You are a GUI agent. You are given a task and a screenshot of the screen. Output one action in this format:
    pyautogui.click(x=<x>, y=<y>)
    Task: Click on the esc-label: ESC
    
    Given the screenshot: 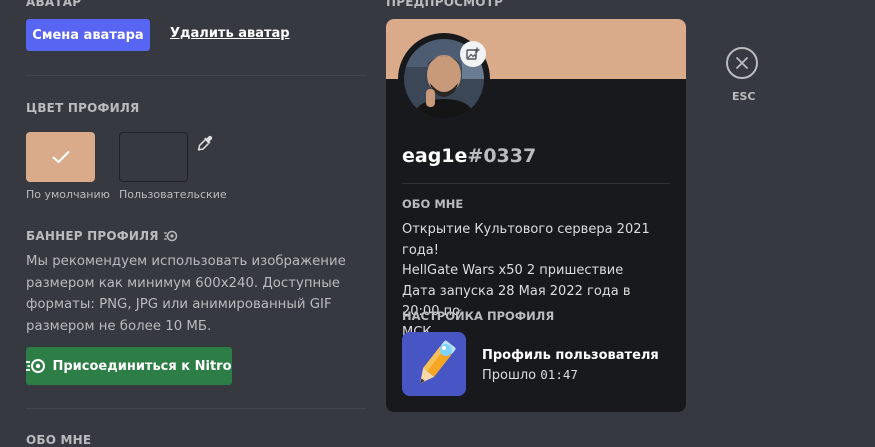 What is the action you would take?
    pyautogui.click(x=744, y=96)
    